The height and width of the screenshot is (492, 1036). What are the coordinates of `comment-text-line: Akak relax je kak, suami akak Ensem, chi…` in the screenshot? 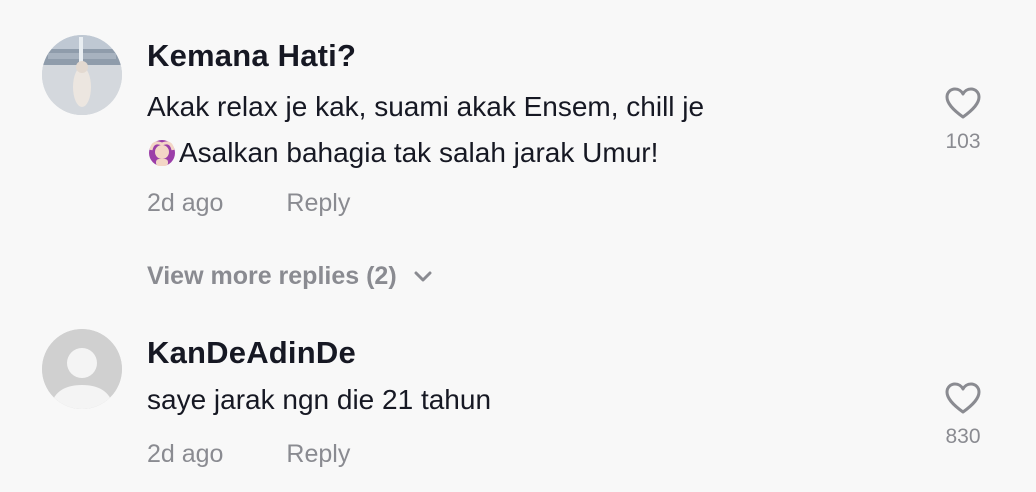 It's located at (426, 106).